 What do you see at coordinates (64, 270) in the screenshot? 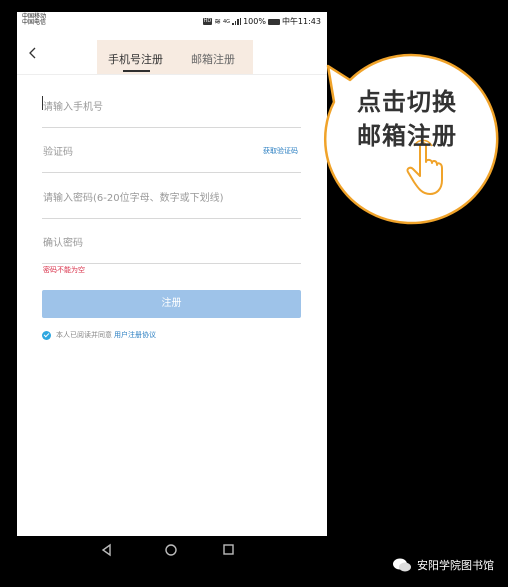
I see `password-error: 密码不能为空` at bounding box center [64, 270].